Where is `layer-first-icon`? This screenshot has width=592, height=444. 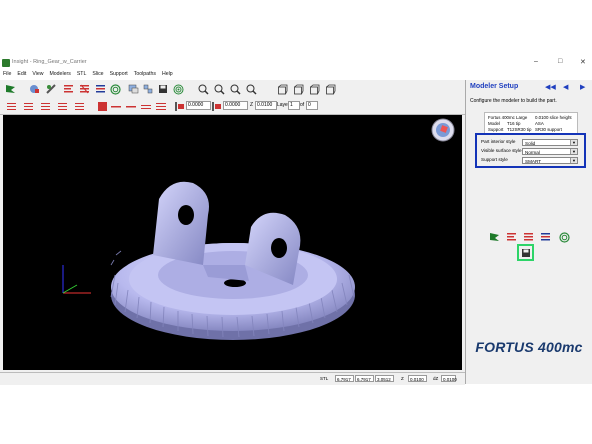
layer-first-icon is located at coordinates (45, 106).